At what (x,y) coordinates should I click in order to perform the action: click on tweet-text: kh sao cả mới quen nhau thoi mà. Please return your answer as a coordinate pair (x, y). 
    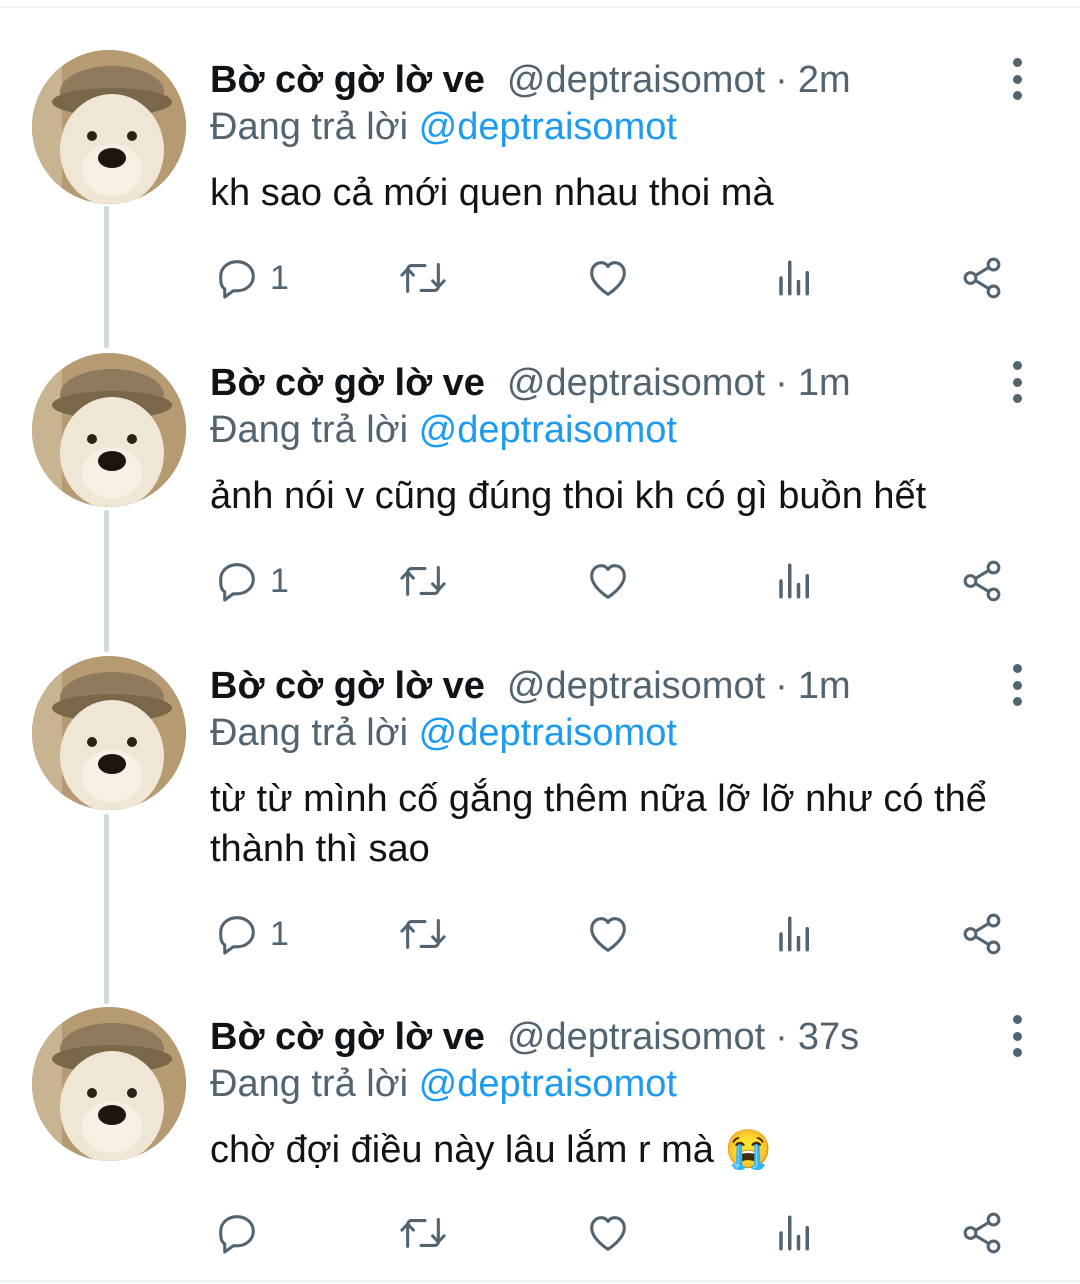
    Looking at the image, I should click on (492, 193).